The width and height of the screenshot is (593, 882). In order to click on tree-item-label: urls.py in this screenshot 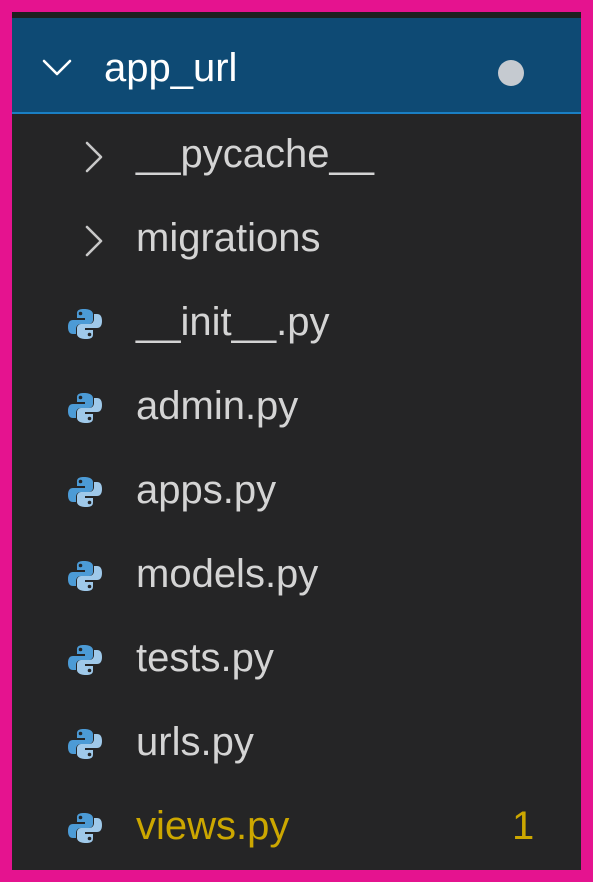, I will do `click(195, 742)`.